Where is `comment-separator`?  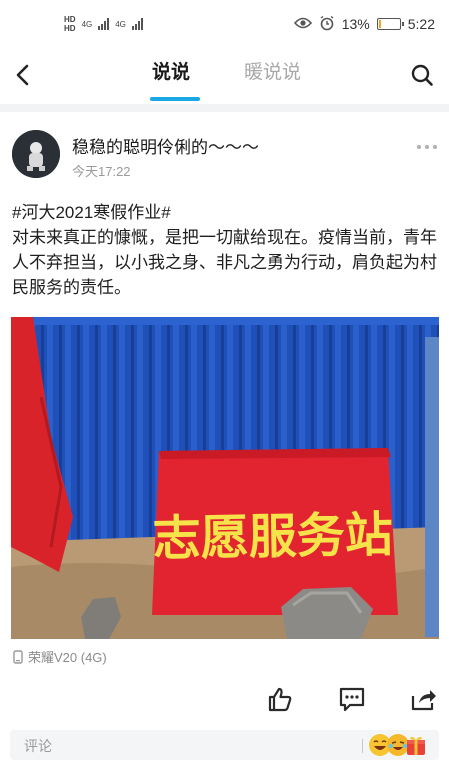
comment-separator is located at coordinates (362, 746).